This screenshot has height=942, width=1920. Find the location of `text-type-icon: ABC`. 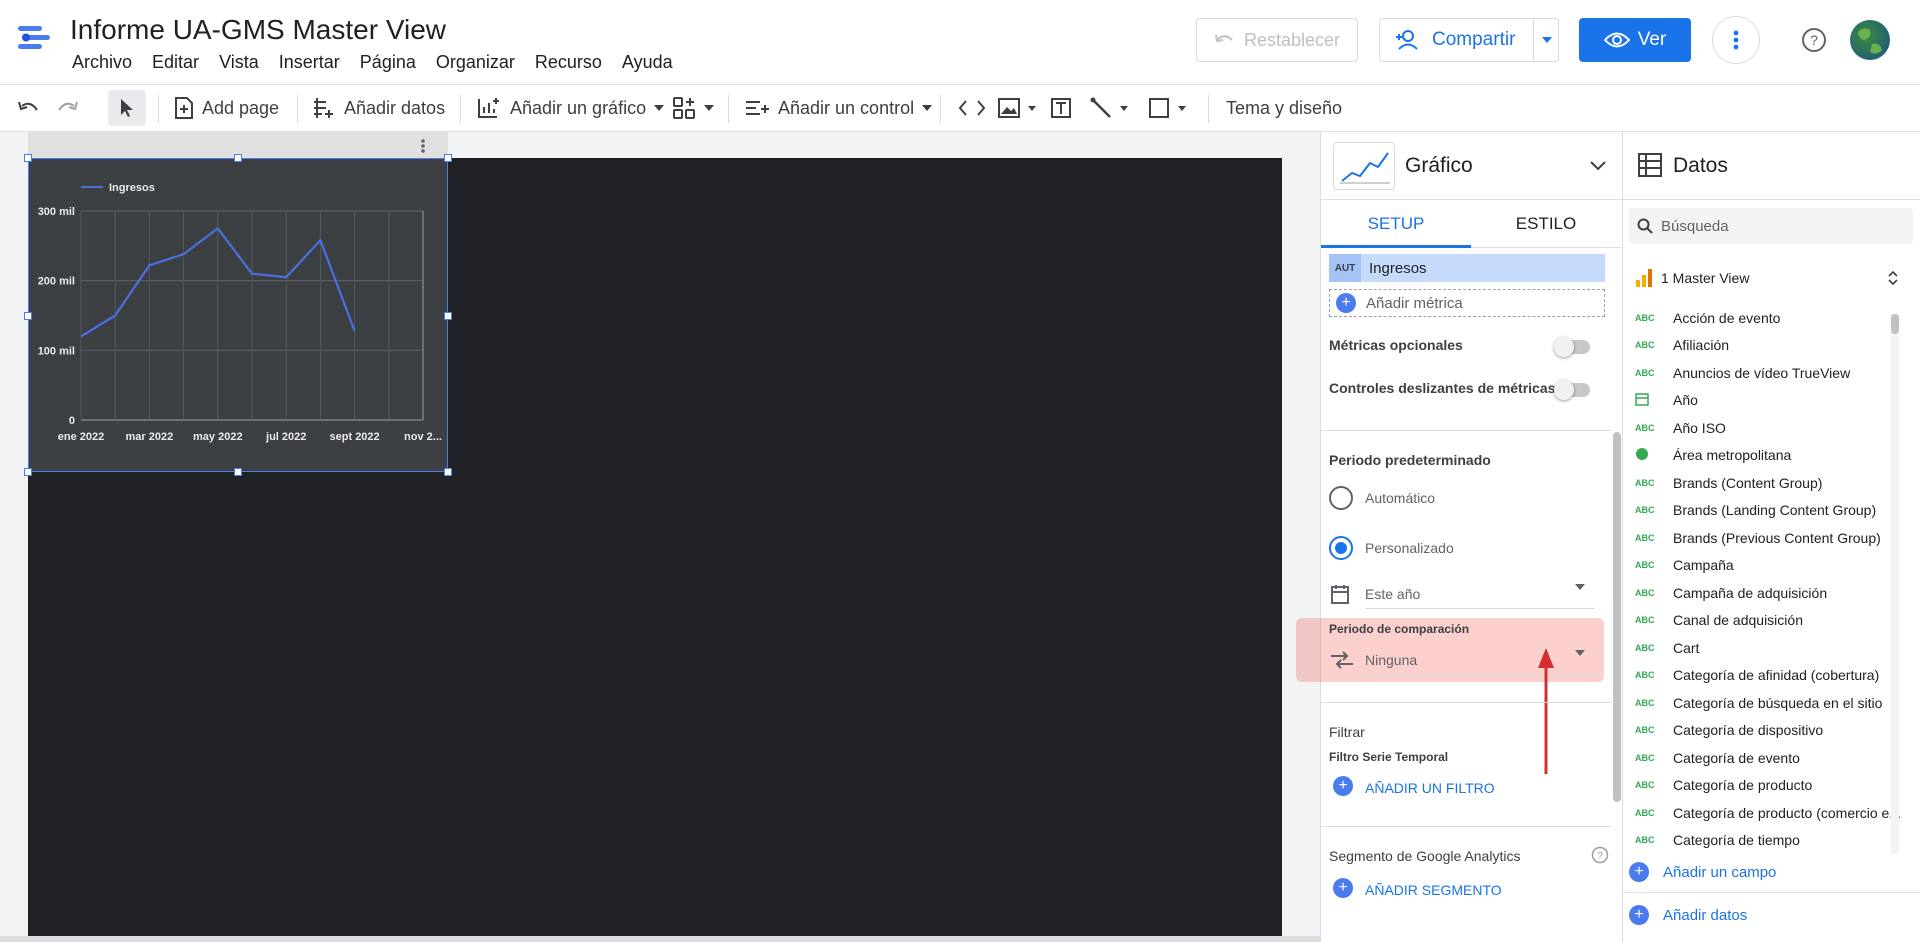

text-type-icon: ABC is located at coordinates (1645, 647).